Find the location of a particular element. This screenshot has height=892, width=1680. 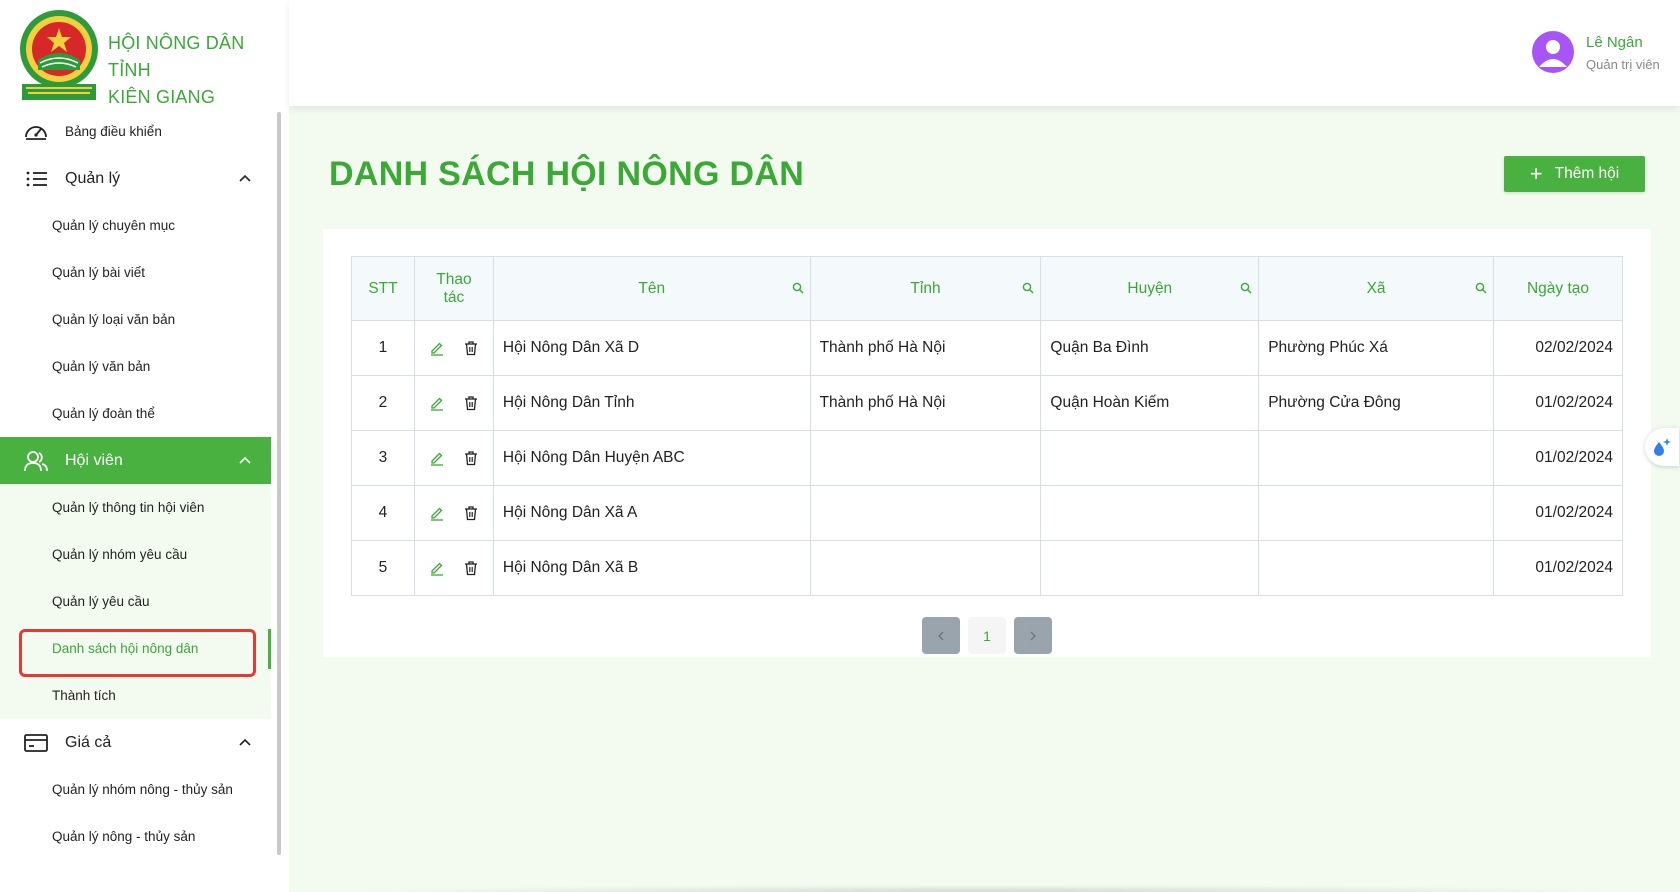

brand-name: HỘI NÔNG DÂN TỈNH KIÊN GIANG is located at coordinates (198, 70).